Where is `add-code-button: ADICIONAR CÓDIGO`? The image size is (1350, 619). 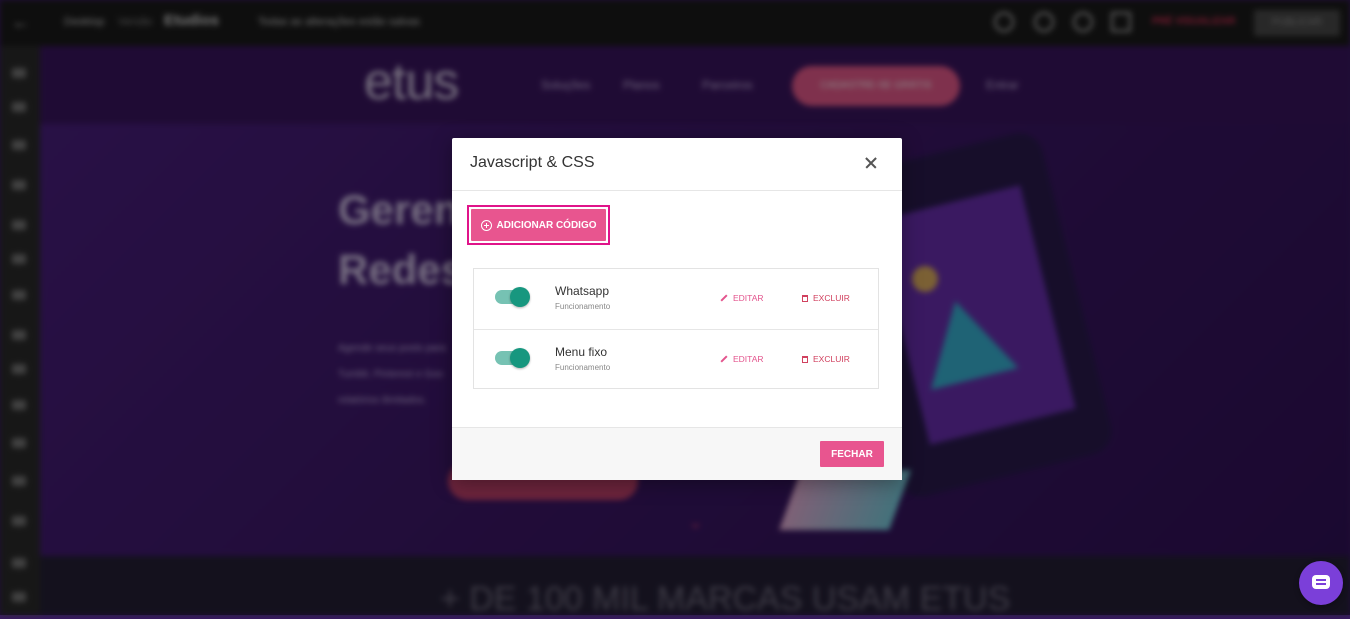
add-code-button: ADICIONAR CÓDIGO is located at coordinates (538, 225).